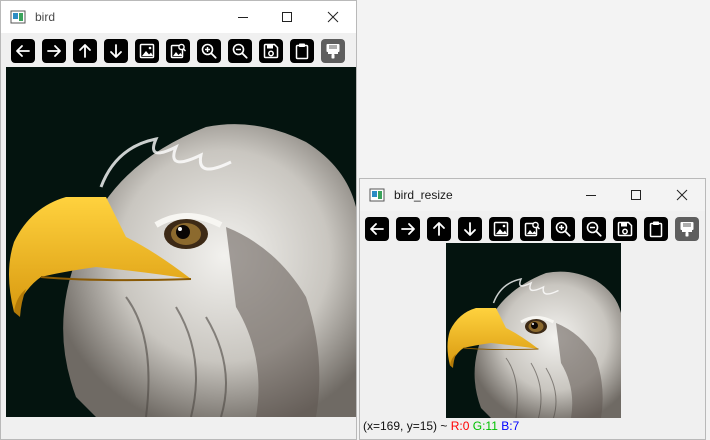 Image resolution: width=710 pixels, height=440 pixels. What do you see at coordinates (532, 195) in the screenshot?
I see `title-bar: bird_resize` at bounding box center [532, 195].